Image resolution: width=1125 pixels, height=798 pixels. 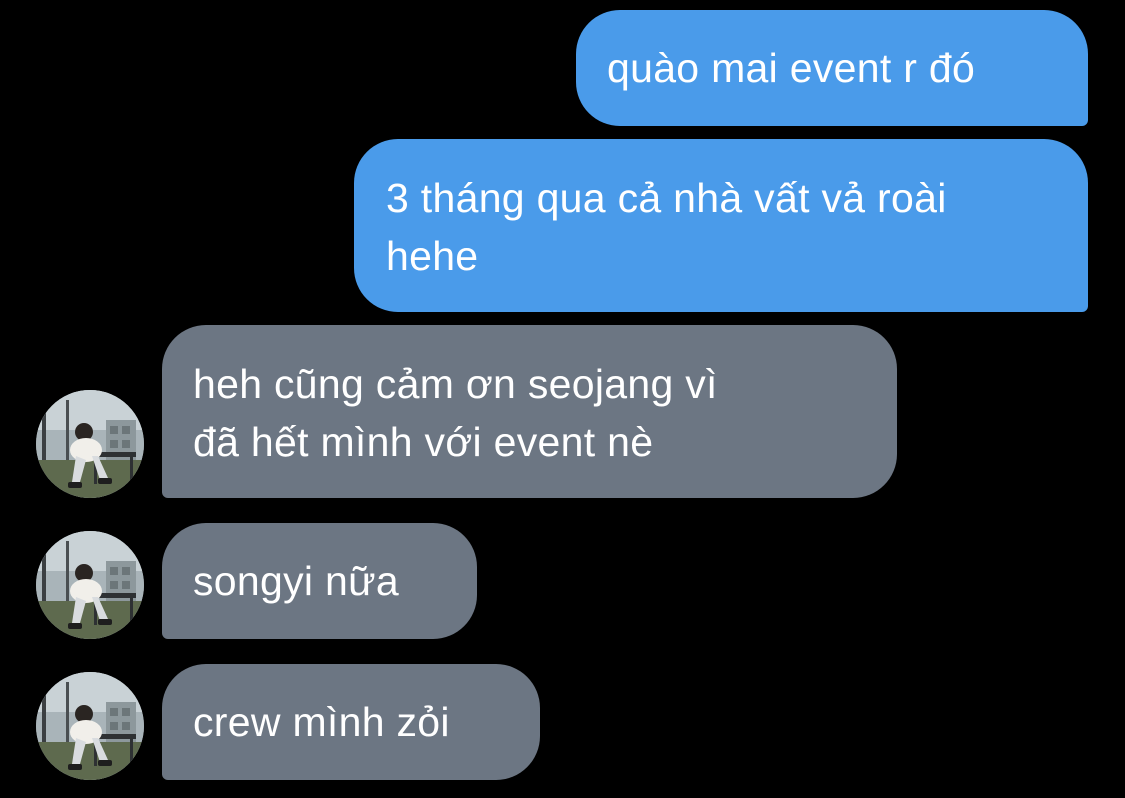 What do you see at coordinates (432, 256) in the screenshot?
I see `message-text: hehe` at bounding box center [432, 256].